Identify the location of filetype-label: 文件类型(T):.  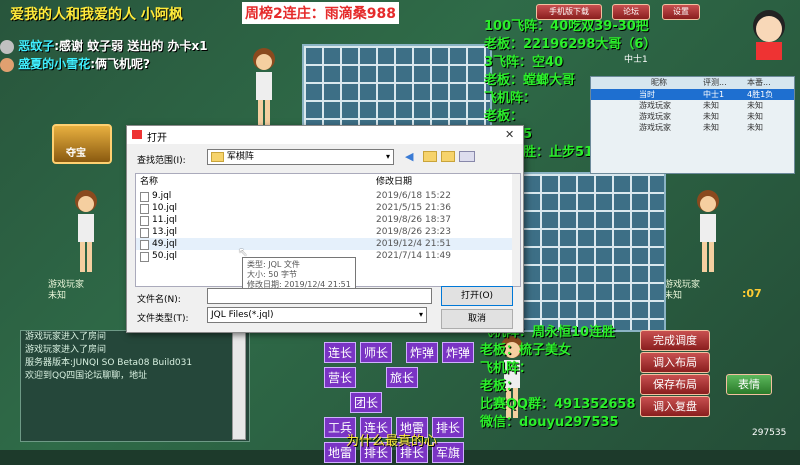
(163, 319).